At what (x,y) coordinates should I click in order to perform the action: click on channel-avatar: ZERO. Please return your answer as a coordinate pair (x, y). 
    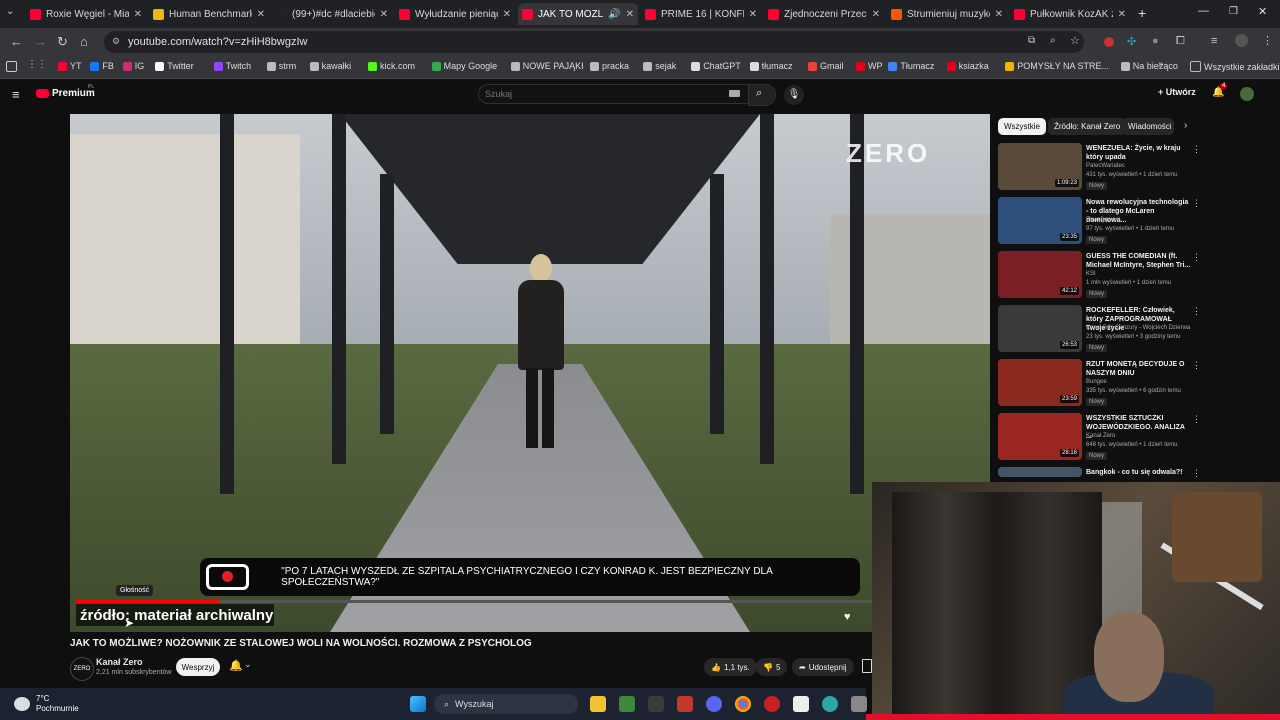
    Looking at the image, I should click on (82, 669).